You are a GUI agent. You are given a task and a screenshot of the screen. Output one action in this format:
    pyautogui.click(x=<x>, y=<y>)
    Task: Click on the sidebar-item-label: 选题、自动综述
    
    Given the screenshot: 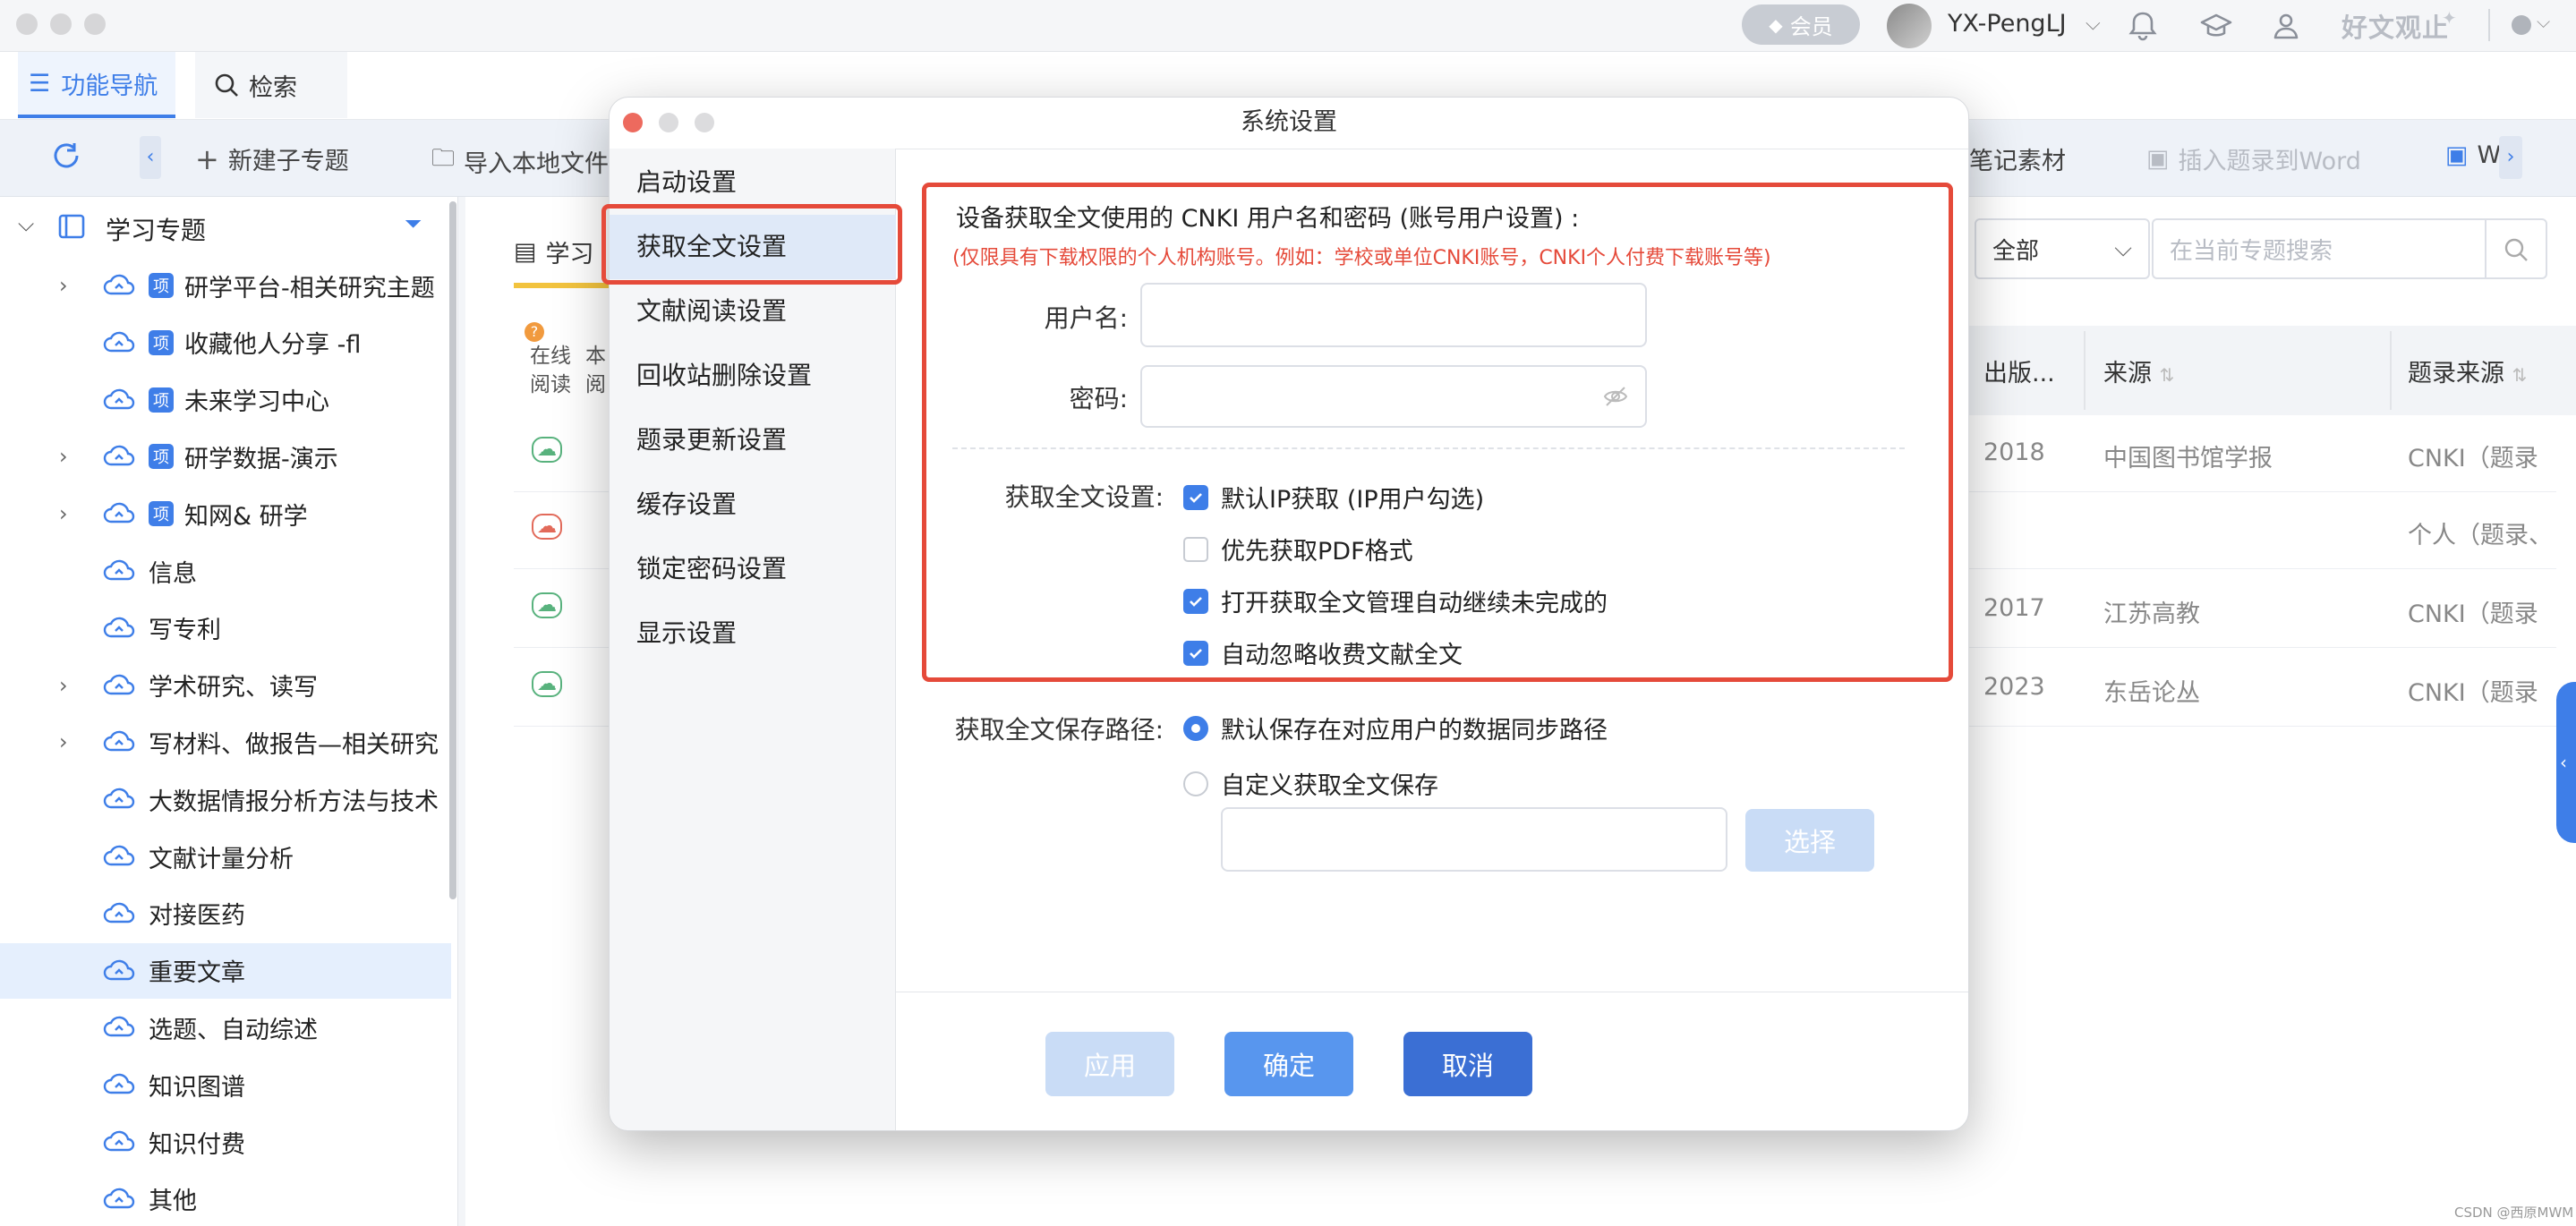 What is the action you would take?
    pyautogui.click(x=233, y=1030)
    